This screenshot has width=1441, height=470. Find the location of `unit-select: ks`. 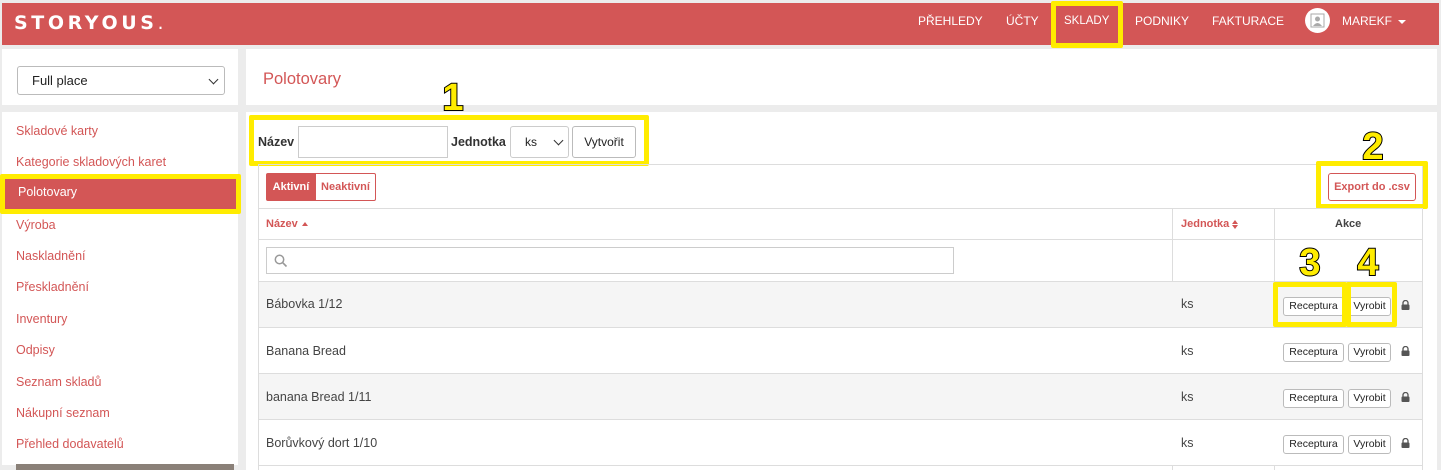

unit-select: ks is located at coordinates (539, 142).